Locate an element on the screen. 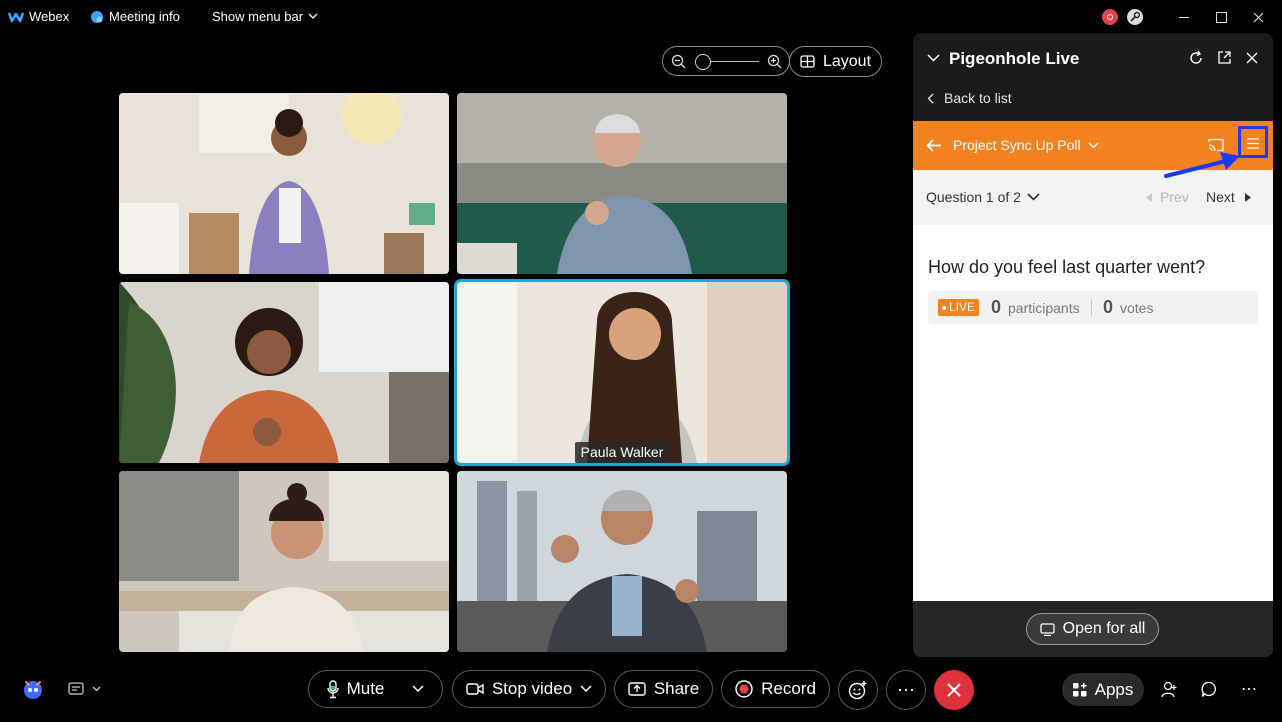 The image size is (1282, 722). share-label: Share is located at coordinates (676, 688).